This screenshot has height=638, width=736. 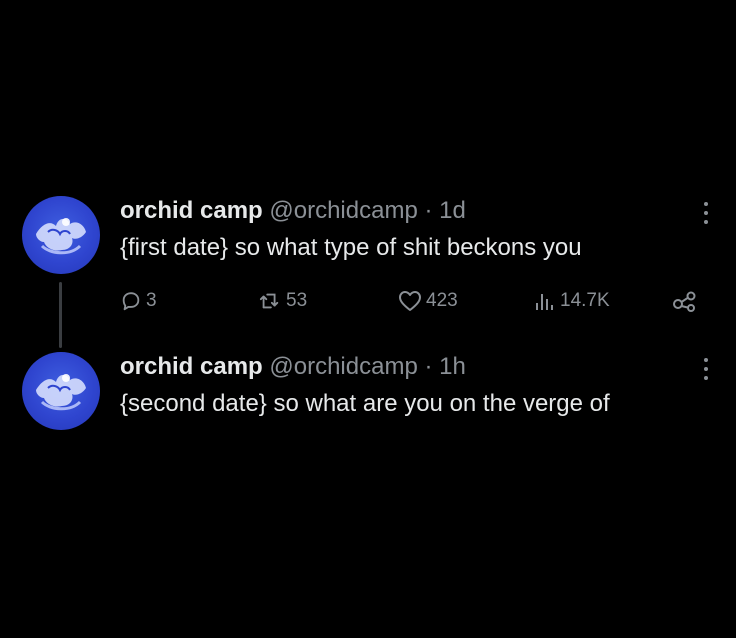 I want to click on like-button: 423, so click(x=428, y=301).